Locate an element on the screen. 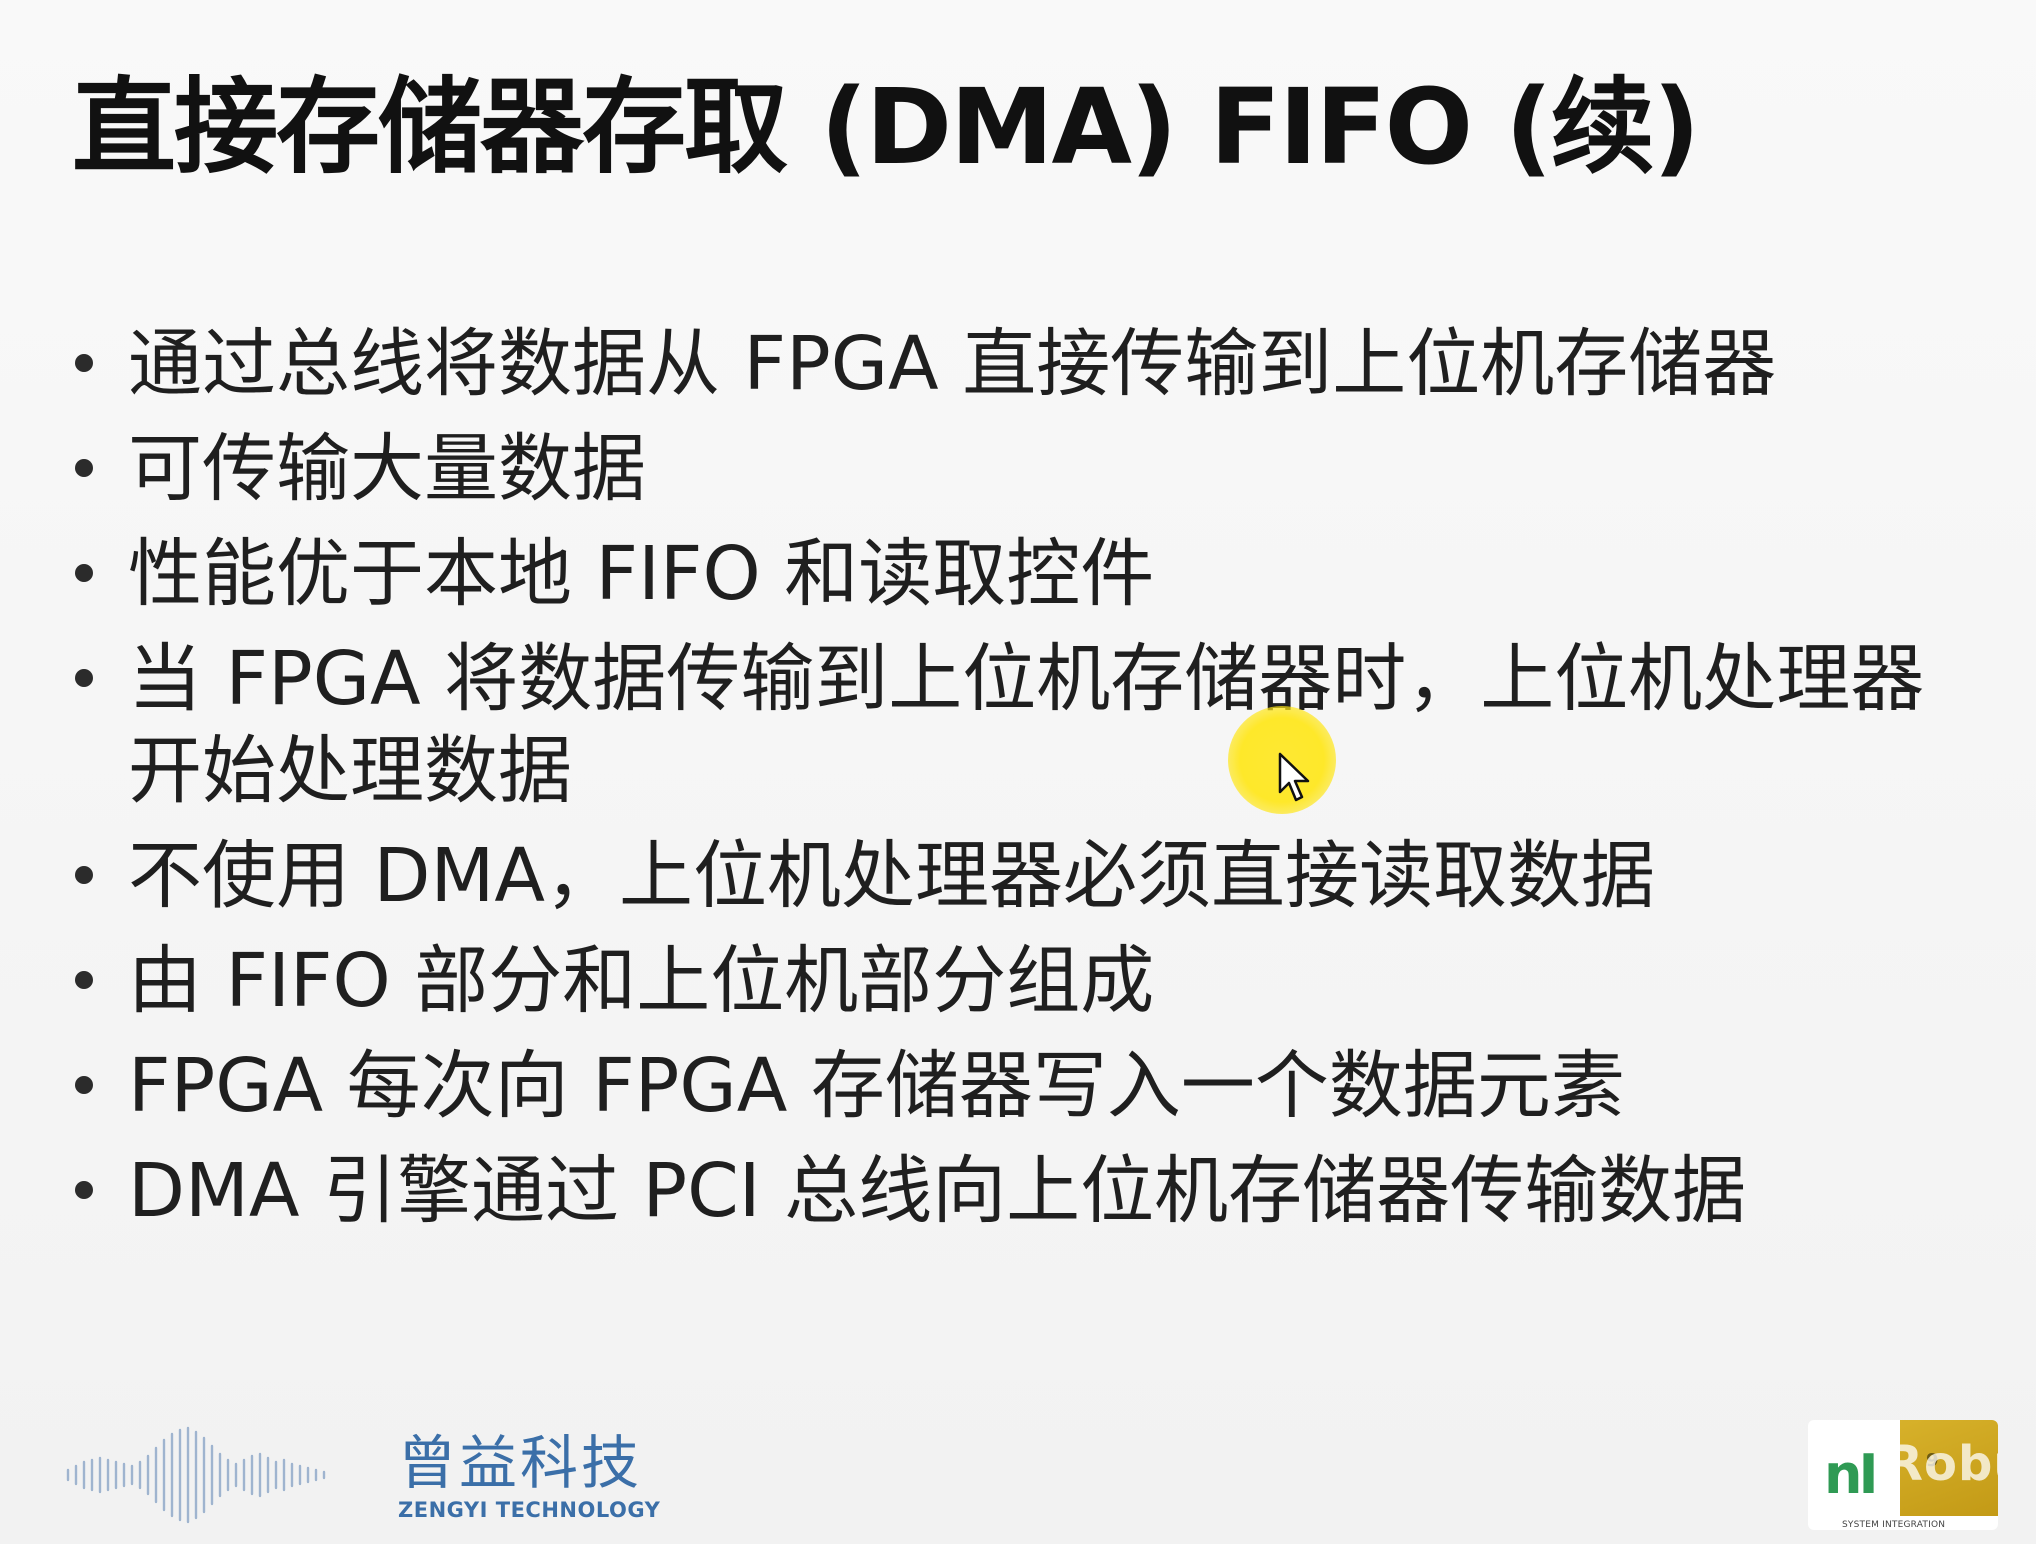 The width and height of the screenshot is (2036, 1544). bullet-text: 不使用 DMA，上位机处理器必须直接读取数据 is located at coordinates (891, 876).